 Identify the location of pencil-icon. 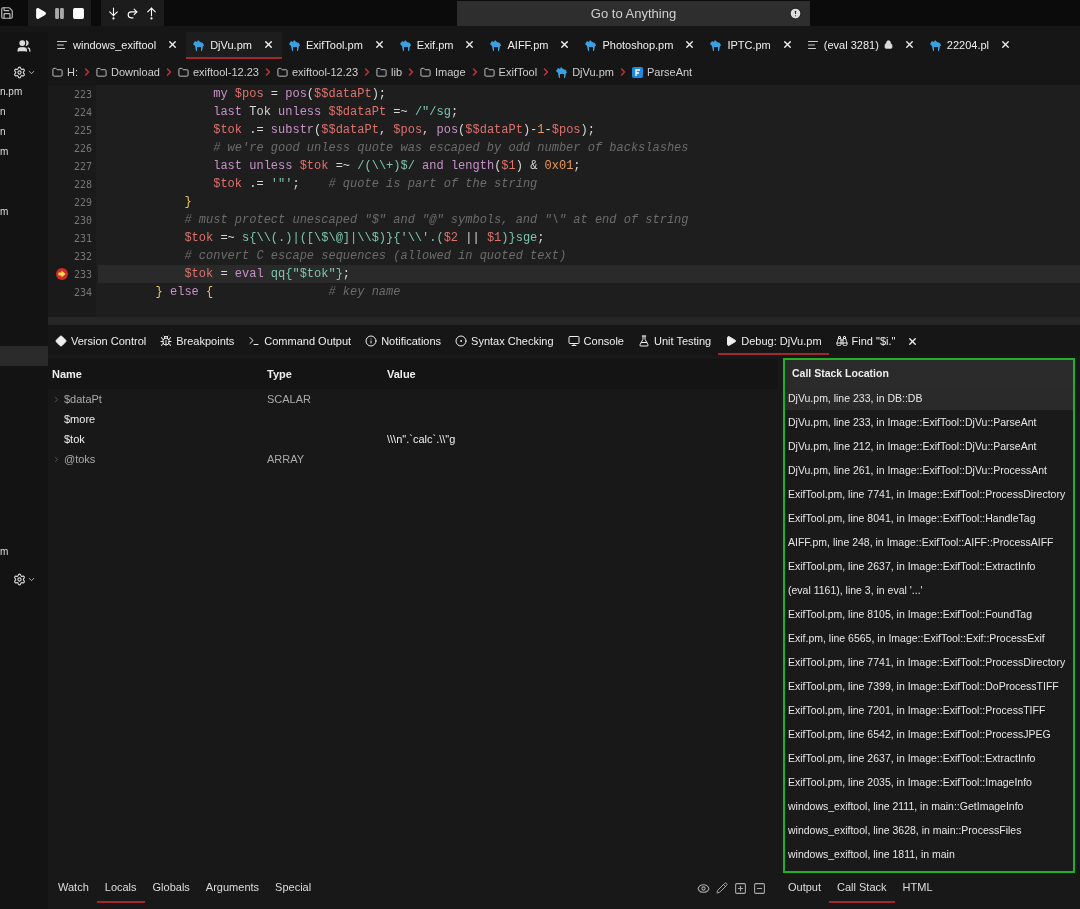
(722, 887).